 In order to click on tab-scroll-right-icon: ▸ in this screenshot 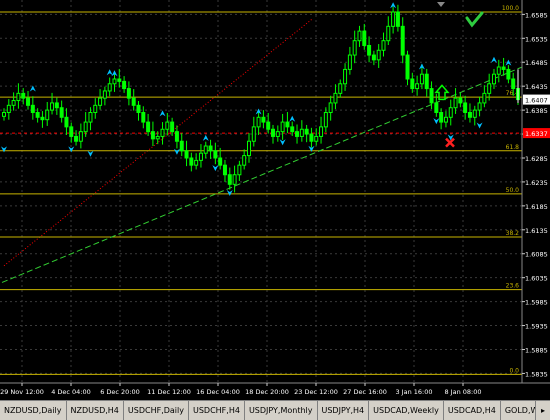, I will do `click(542, 410)`.